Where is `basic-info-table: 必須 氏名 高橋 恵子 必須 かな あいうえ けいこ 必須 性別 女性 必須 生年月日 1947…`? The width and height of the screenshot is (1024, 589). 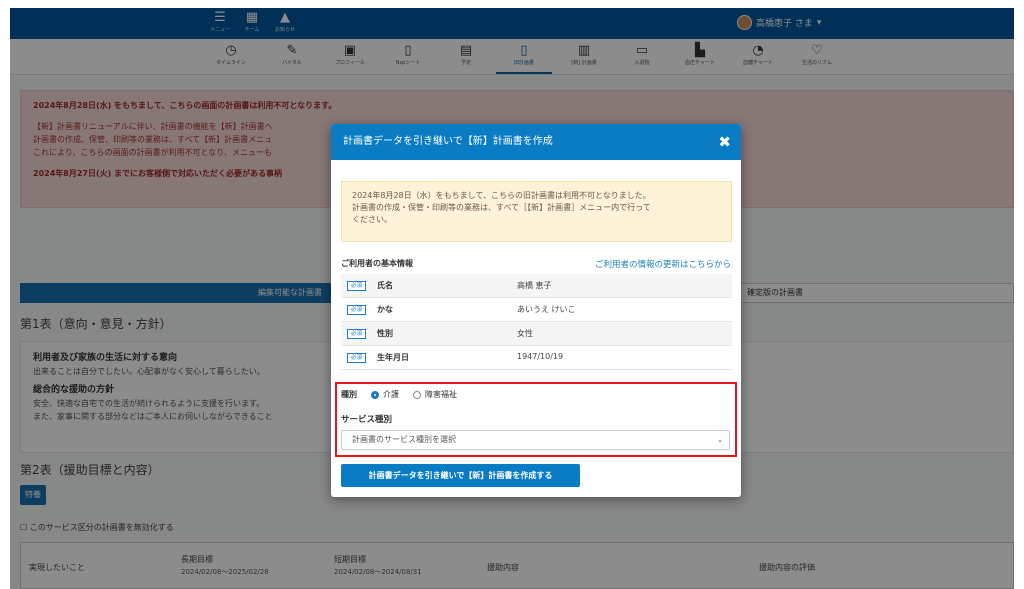
basic-info-table: 必須 氏名 高橋 恵子 必須 かな あいうえ けいこ 必須 性別 女性 必須 生年月日 1947… is located at coordinates (536, 322).